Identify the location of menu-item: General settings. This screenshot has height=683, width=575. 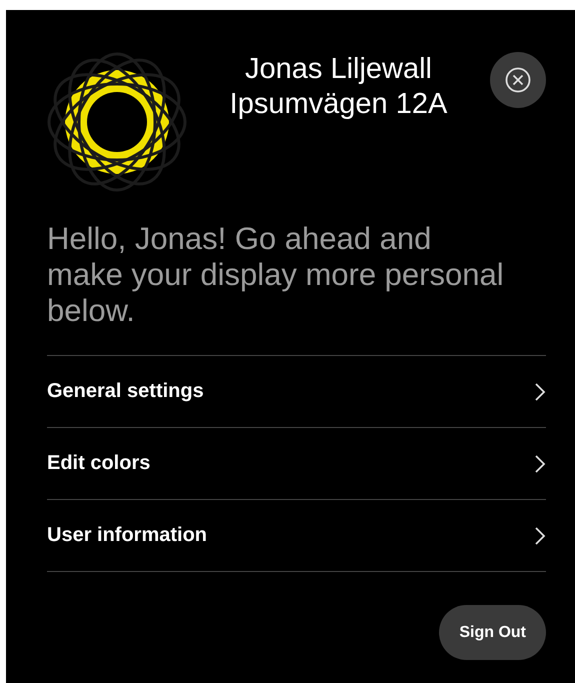
(296, 392).